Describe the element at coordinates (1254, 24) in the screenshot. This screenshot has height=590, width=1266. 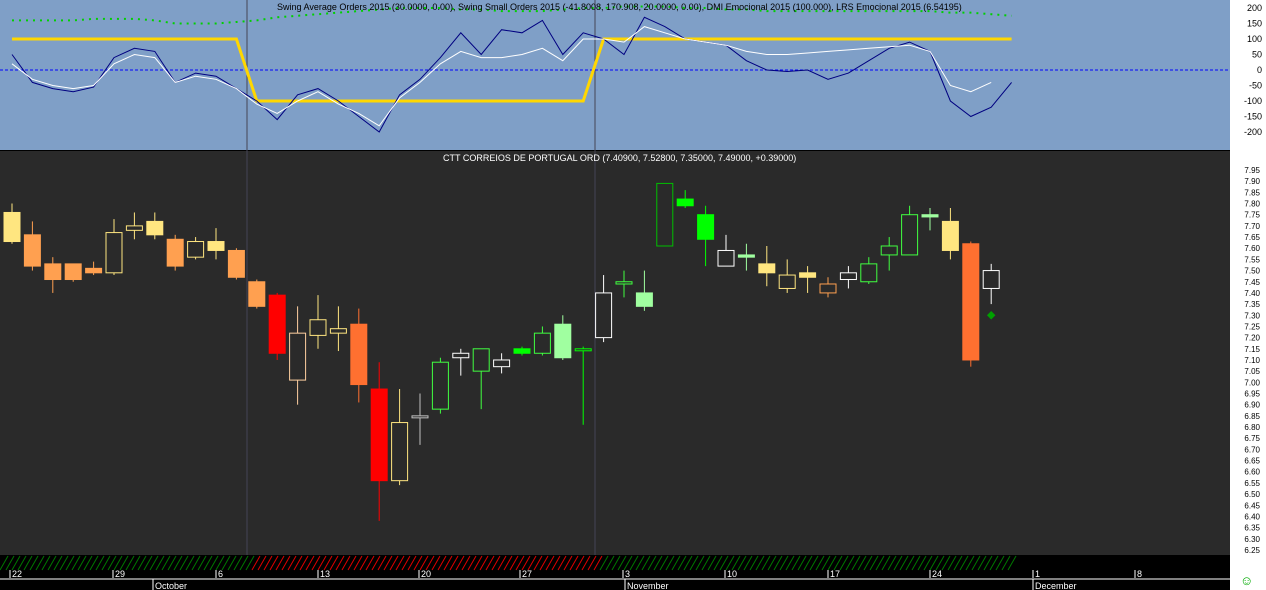
I see `y-tick-label: 150` at that location.